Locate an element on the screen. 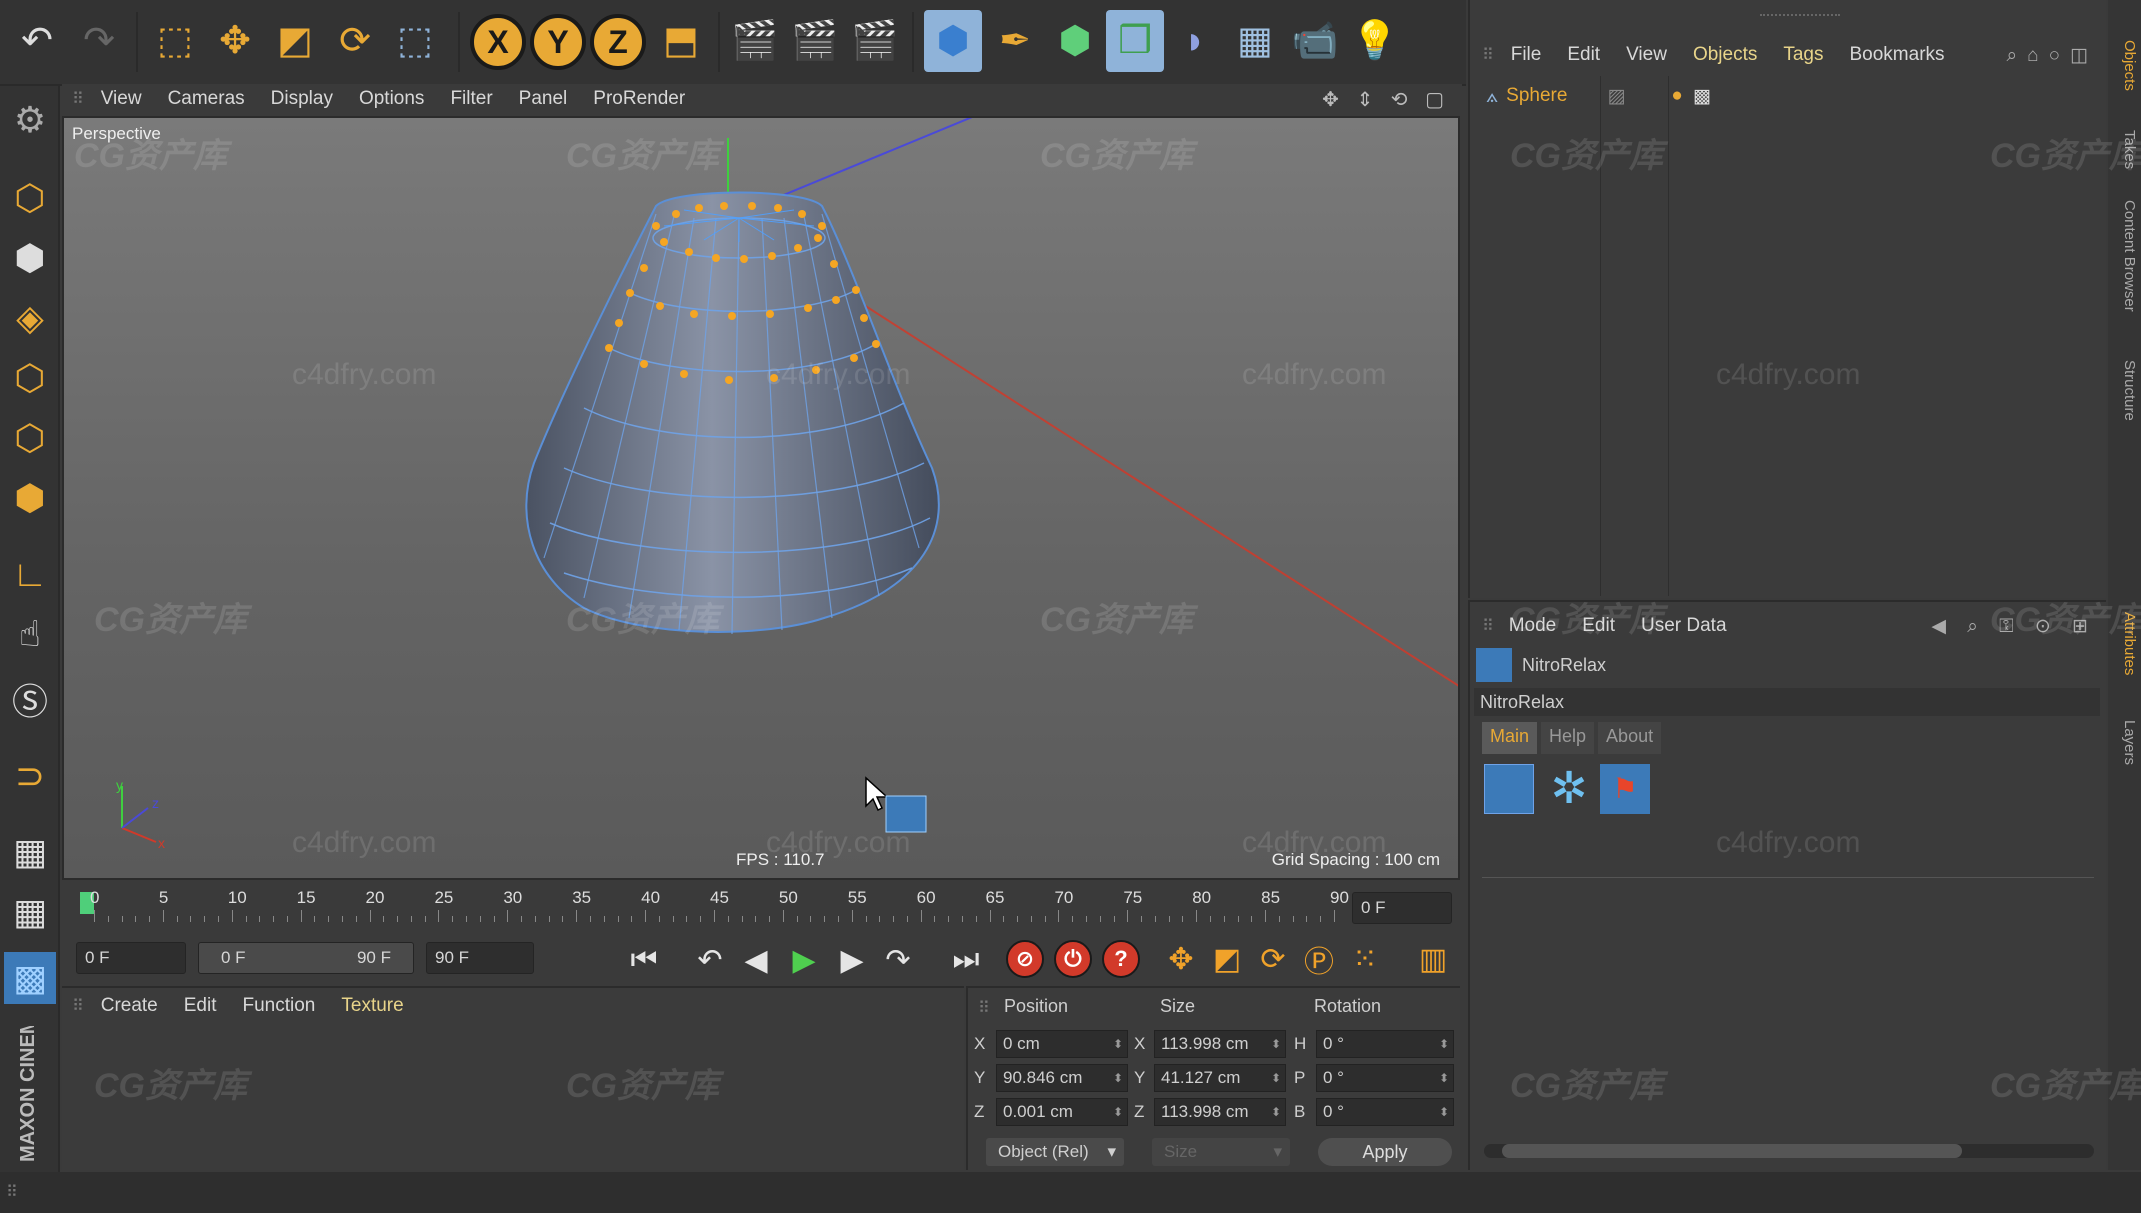  record-parameter-button: Ⓟ is located at coordinates (1319, 959).